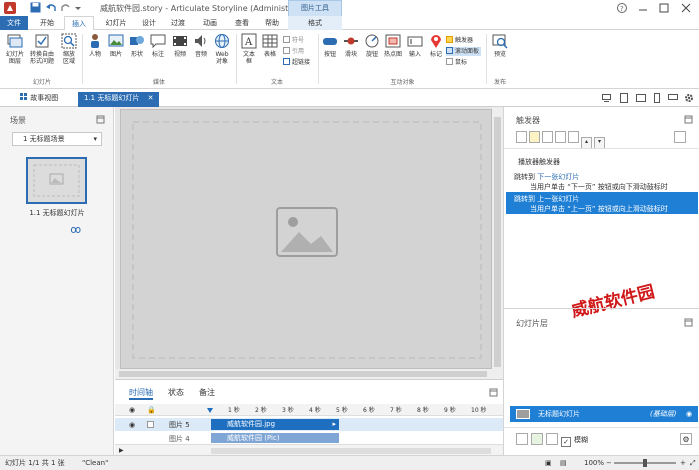 The width and height of the screenshot is (699, 470). I want to click on web-object-button: Web 对象, so click(222, 49).